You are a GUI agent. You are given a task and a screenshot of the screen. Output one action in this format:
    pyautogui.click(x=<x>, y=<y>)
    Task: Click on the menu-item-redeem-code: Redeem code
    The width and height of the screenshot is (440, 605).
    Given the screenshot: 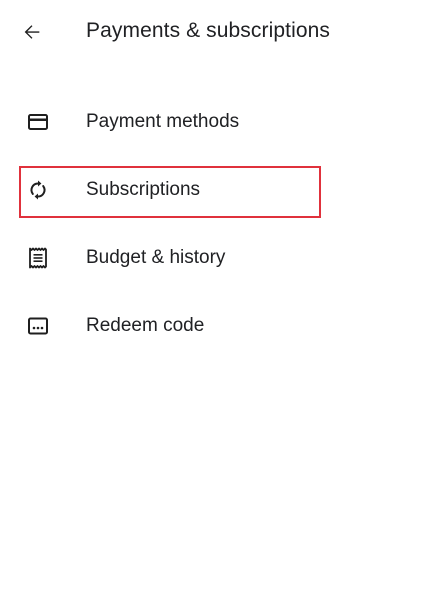 What is the action you would take?
    pyautogui.click(x=220, y=326)
    